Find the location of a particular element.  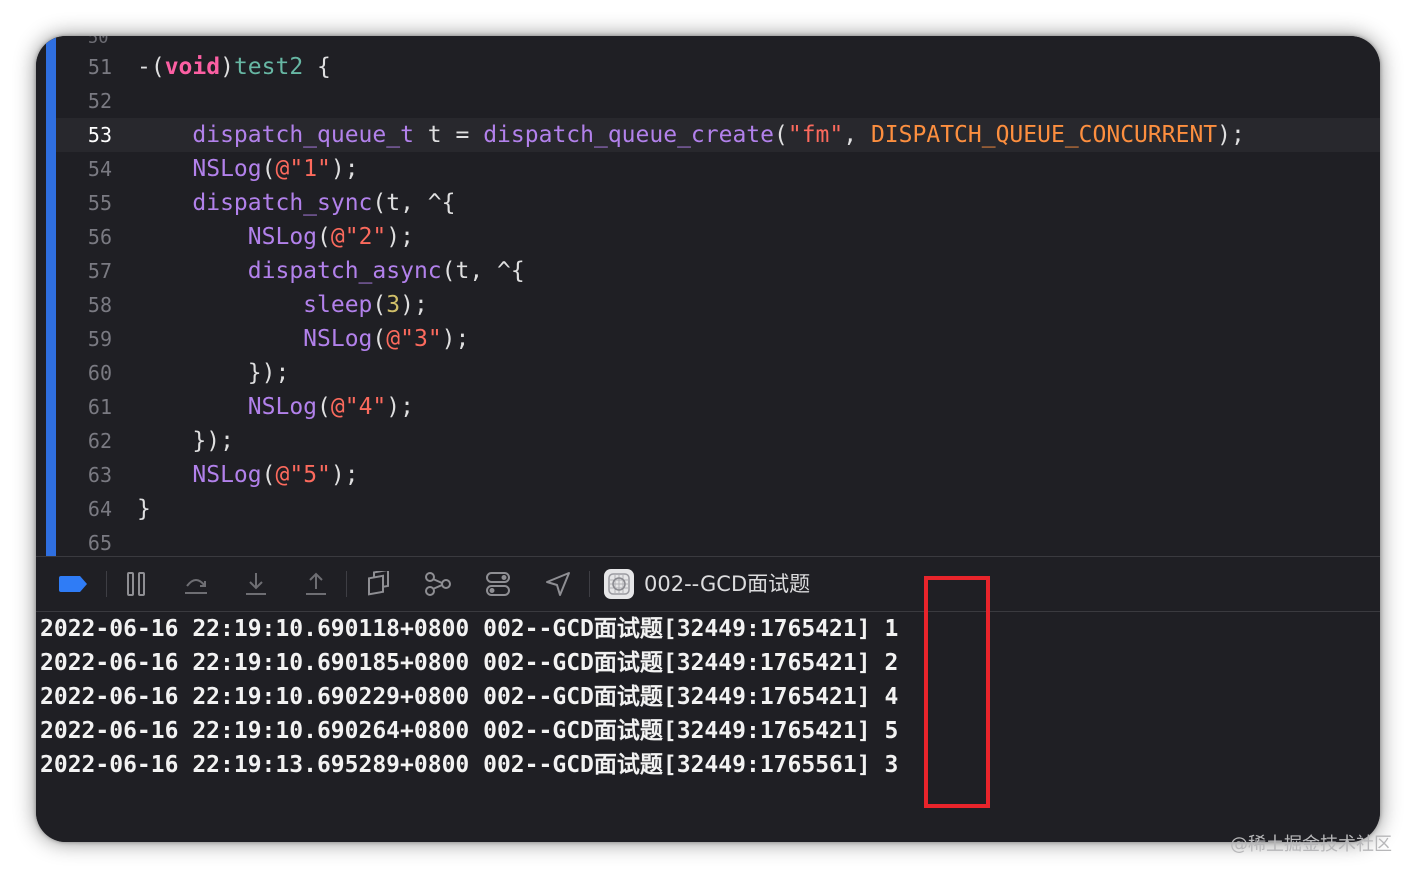

code-text: -( is located at coordinates (151, 67).